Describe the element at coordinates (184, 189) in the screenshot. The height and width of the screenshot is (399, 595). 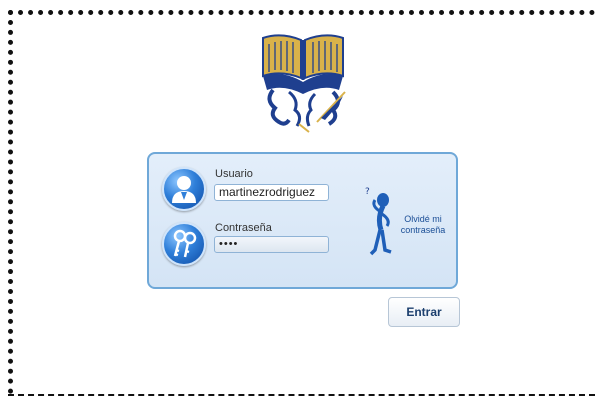
I see `user-icon` at that location.